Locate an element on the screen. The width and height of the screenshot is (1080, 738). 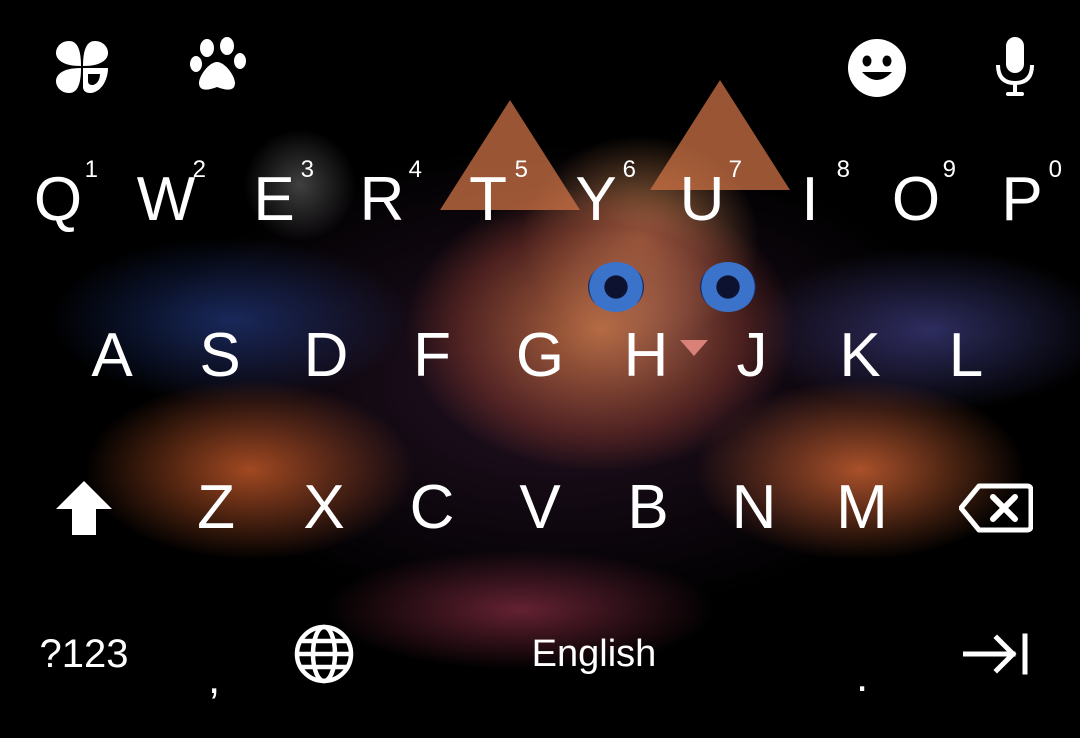
key-k: K is located at coordinates (860, 356).